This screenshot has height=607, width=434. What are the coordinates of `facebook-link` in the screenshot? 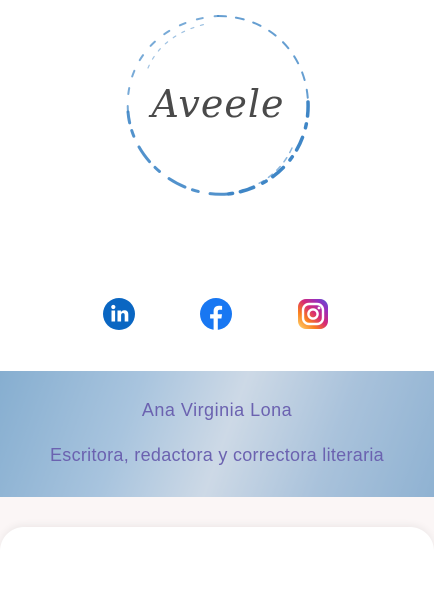 It's located at (216, 314).